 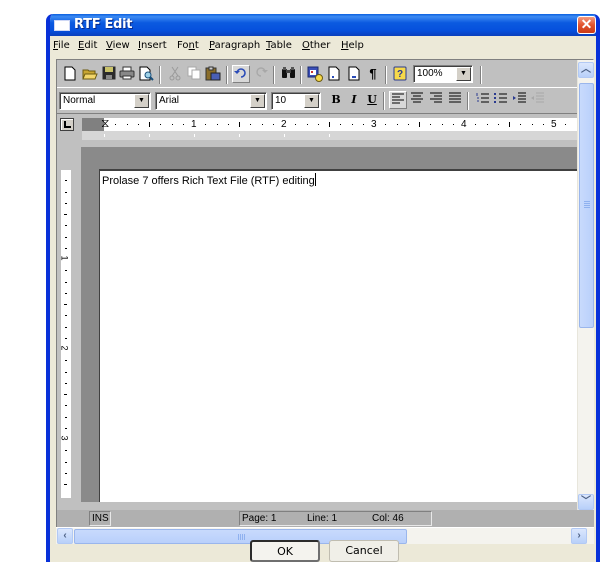 I want to click on bold-button: B, so click(x=336, y=100).